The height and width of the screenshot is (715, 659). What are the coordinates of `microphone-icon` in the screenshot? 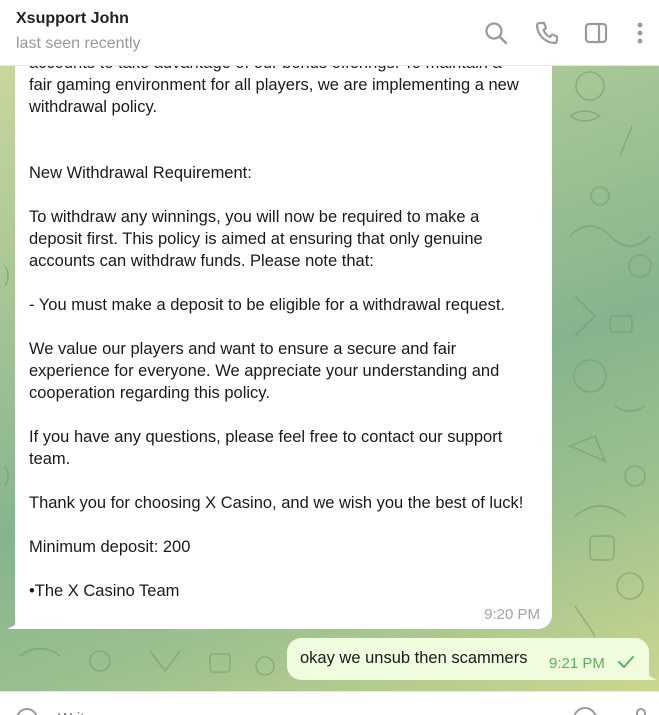 It's located at (641, 710).